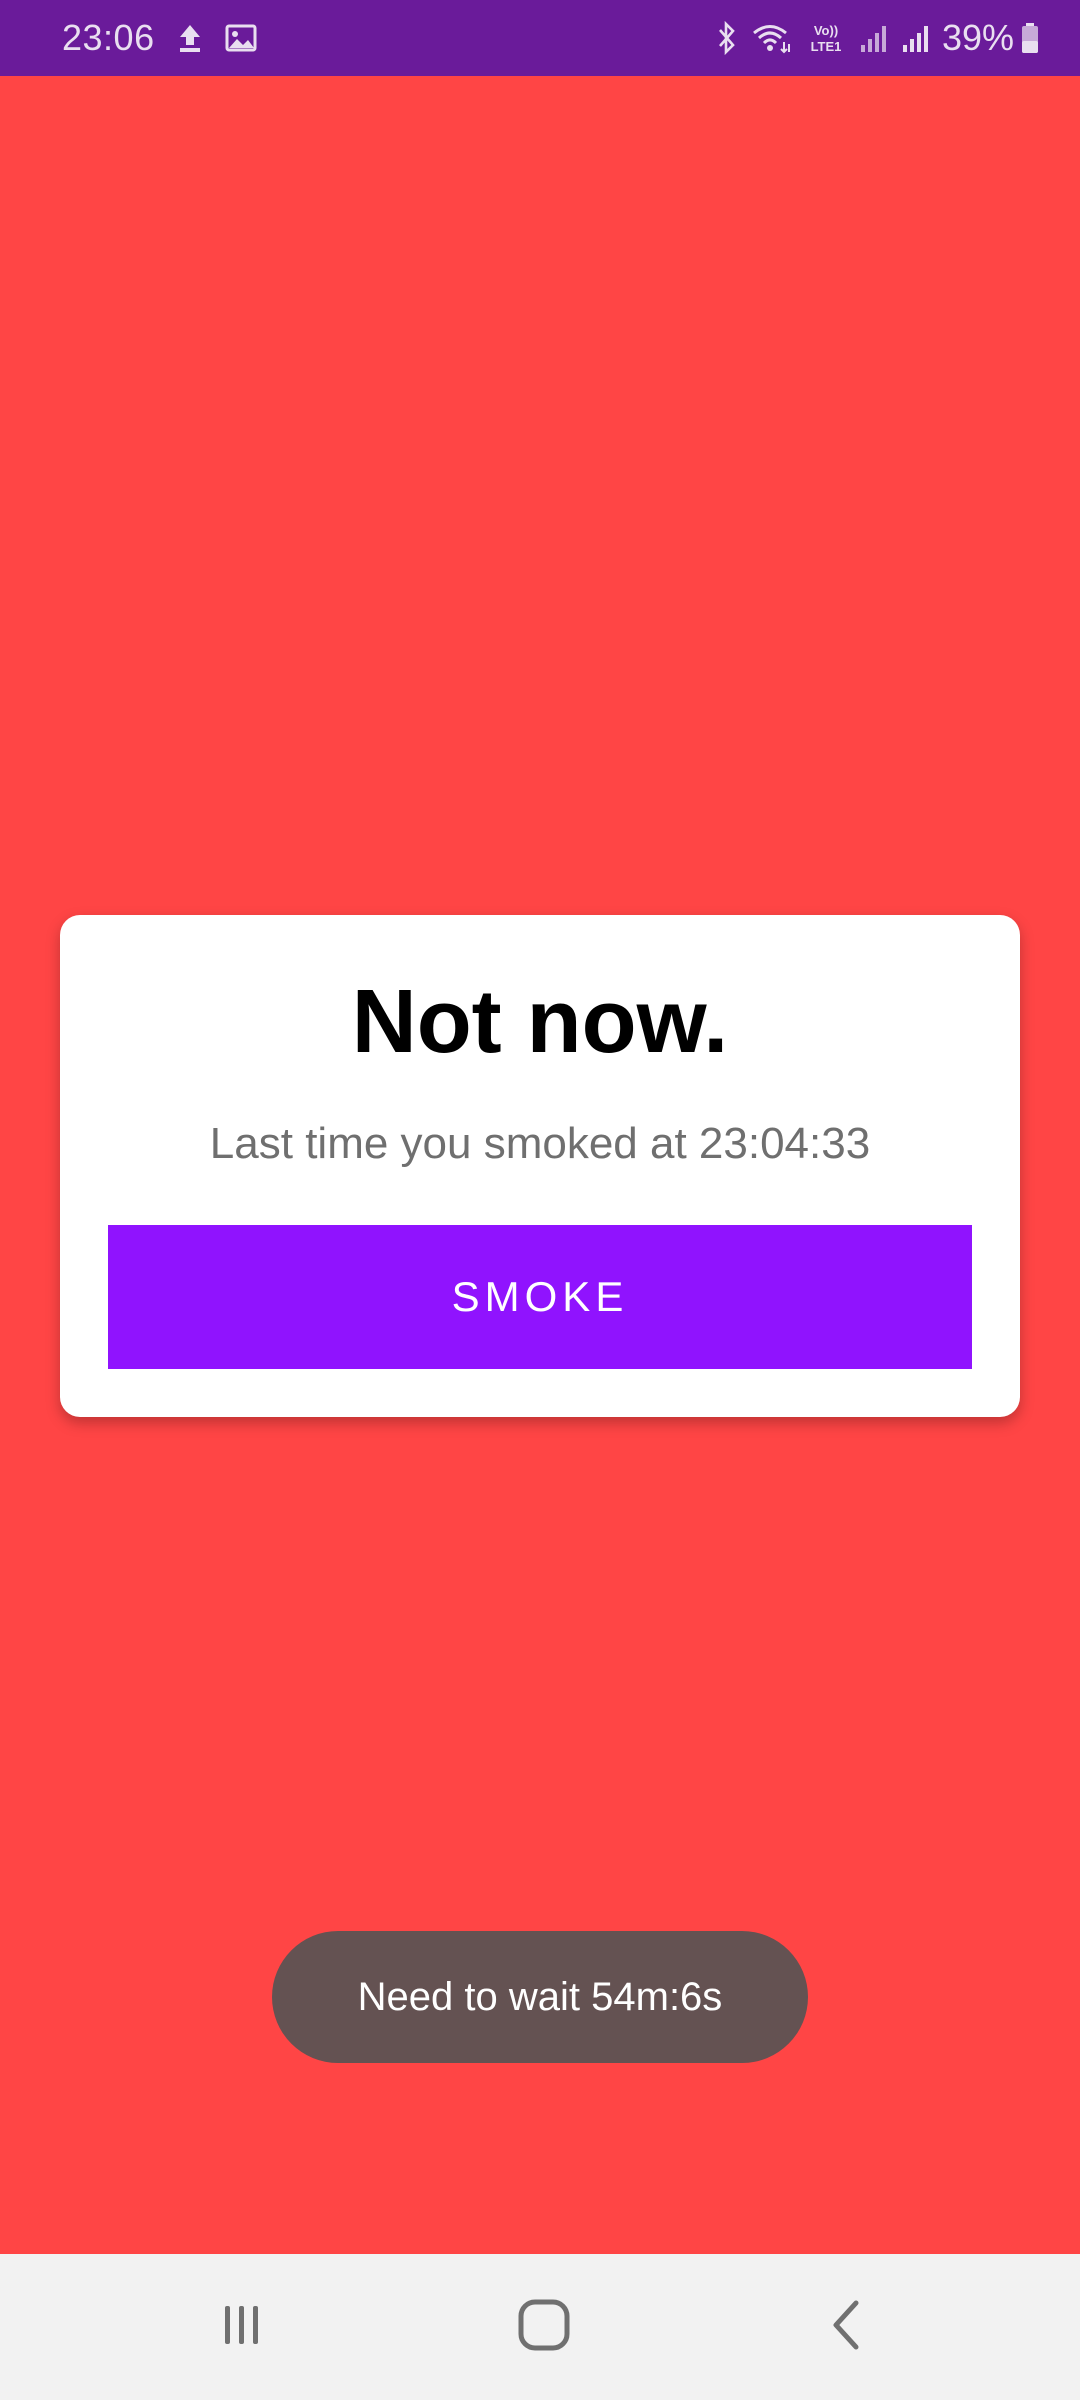 Image resolution: width=1080 pixels, height=2400 pixels. I want to click on wifi-icon, so click(772, 38).